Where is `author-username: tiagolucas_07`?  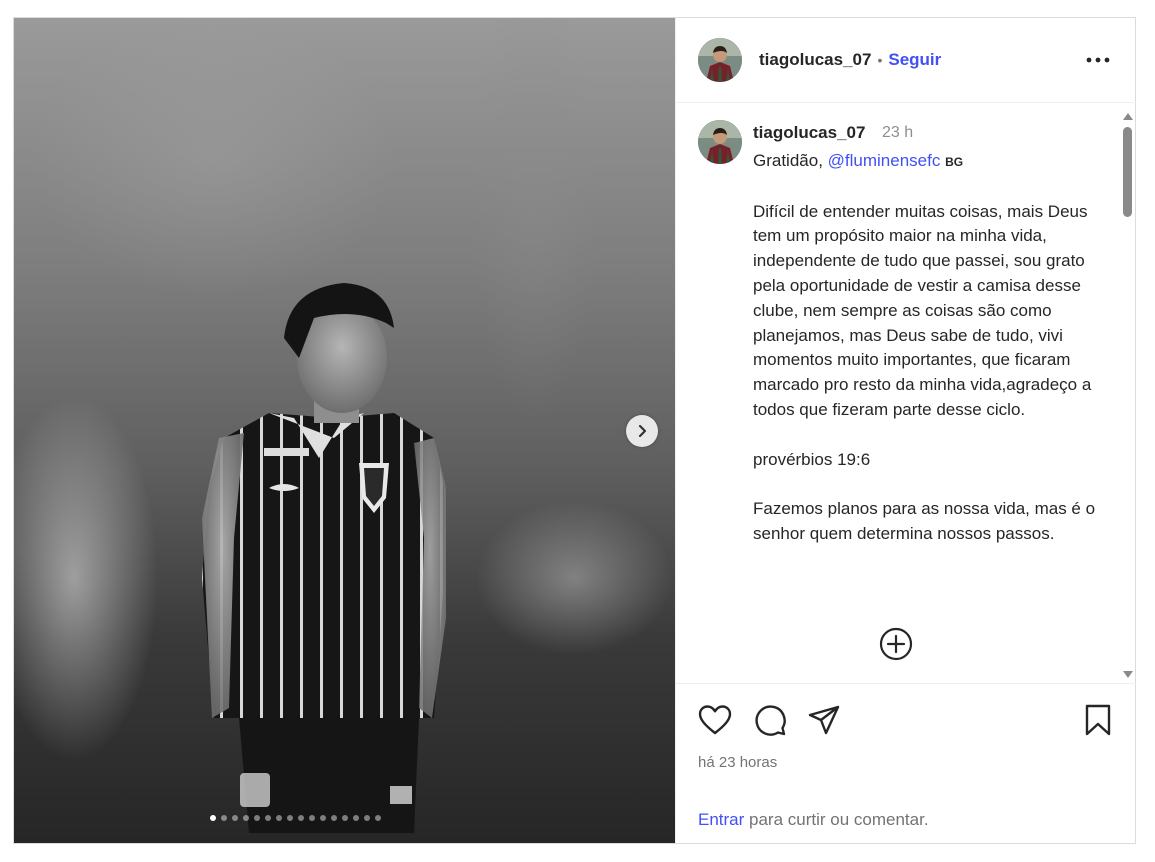 author-username: tiagolucas_07 is located at coordinates (815, 60).